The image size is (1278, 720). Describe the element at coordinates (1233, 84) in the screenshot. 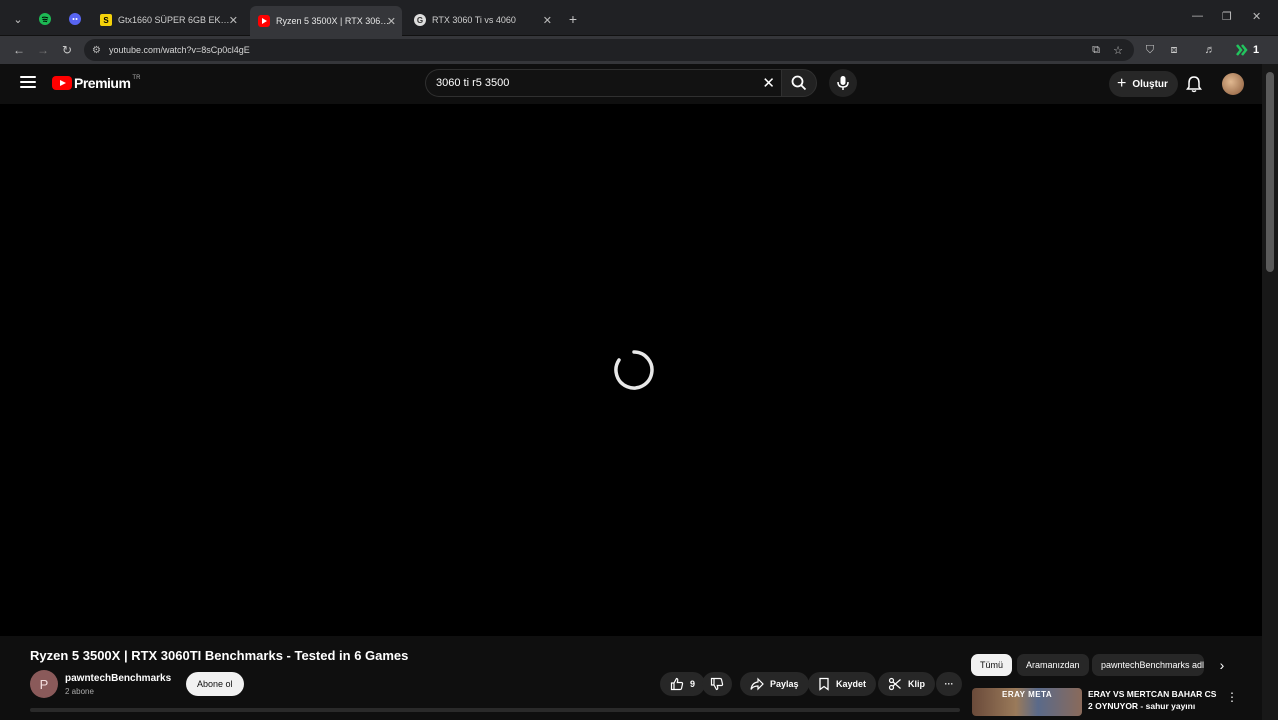

I see `user-avatar` at that location.